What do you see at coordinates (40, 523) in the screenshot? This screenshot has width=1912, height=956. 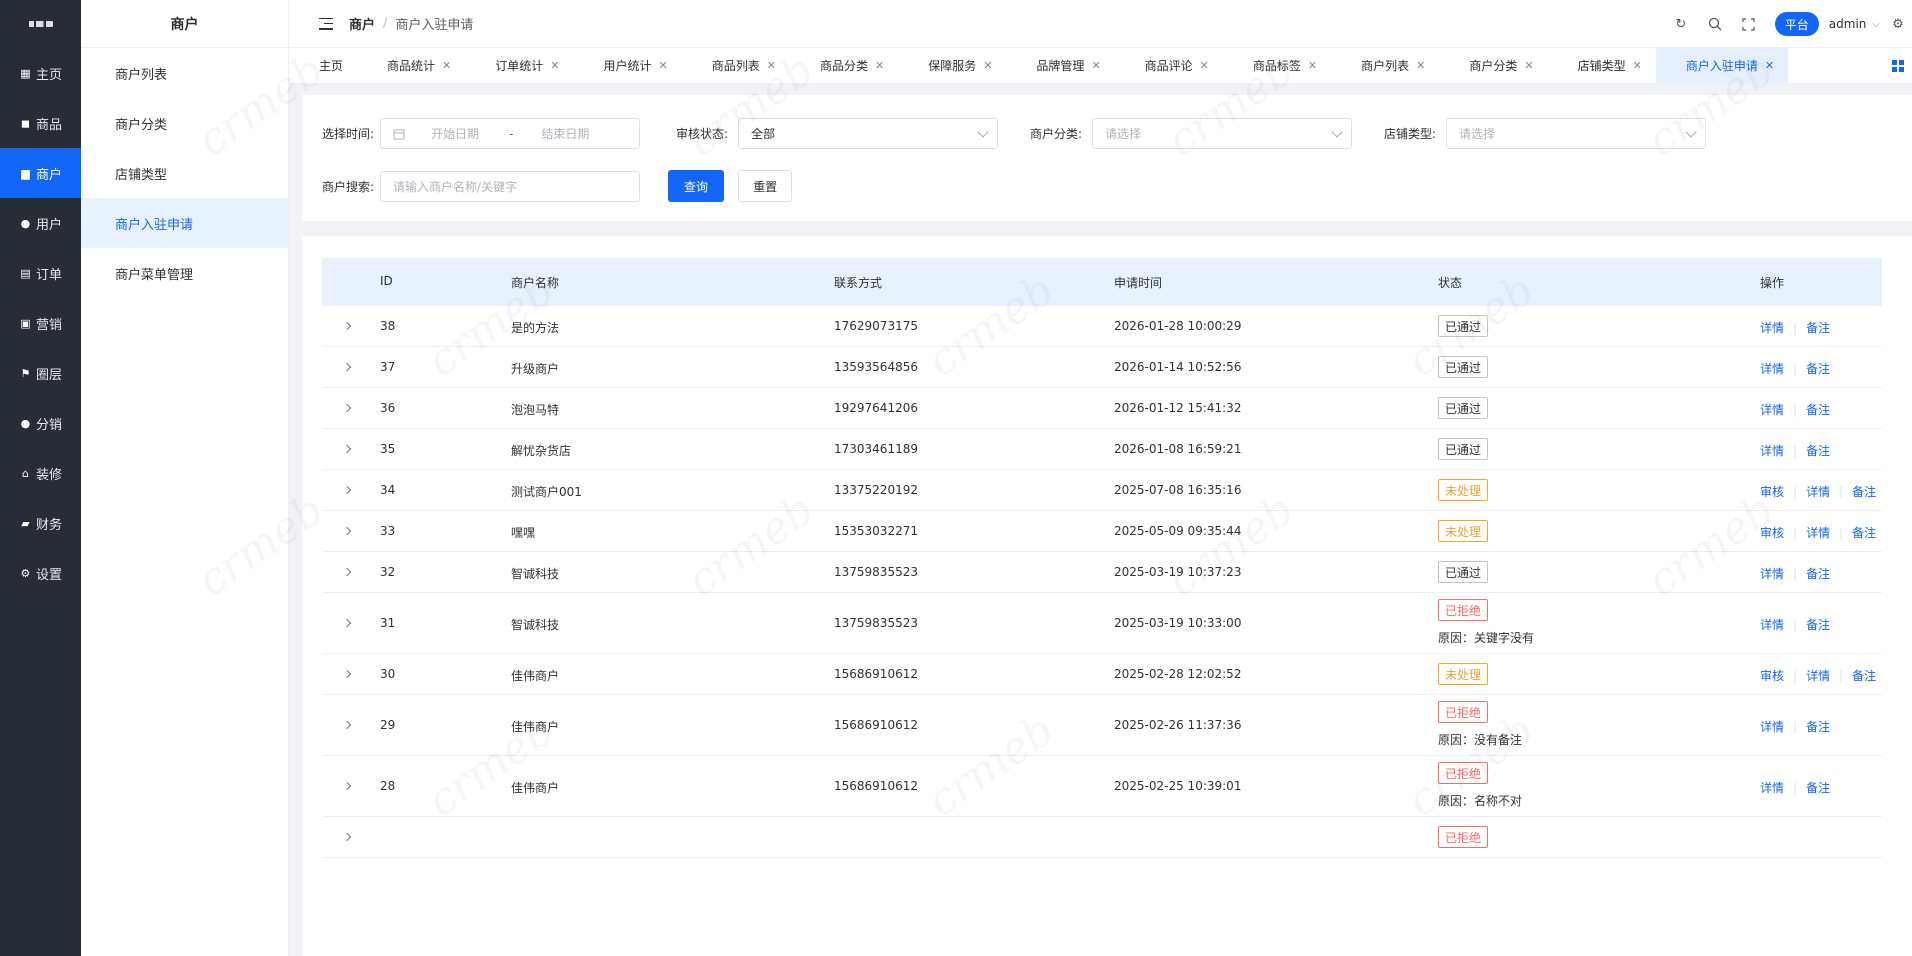 I see `nav-item: ▰ 财务` at bounding box center [40, 523].